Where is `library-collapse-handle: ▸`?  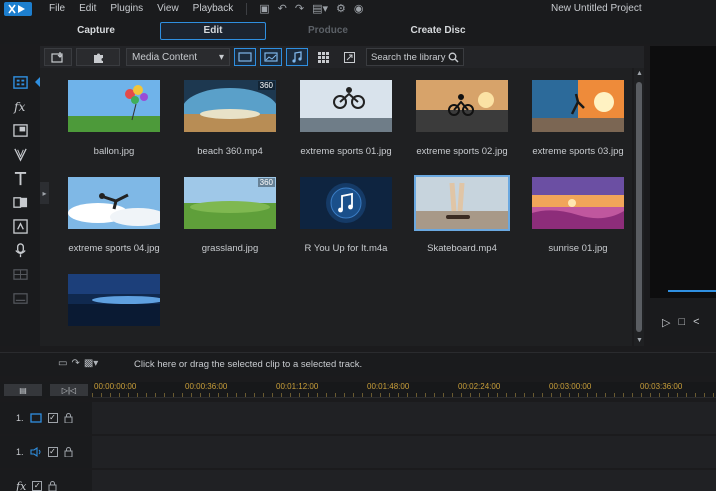
library-collapse-handle: ▸ is located at coordinates (44, 193).